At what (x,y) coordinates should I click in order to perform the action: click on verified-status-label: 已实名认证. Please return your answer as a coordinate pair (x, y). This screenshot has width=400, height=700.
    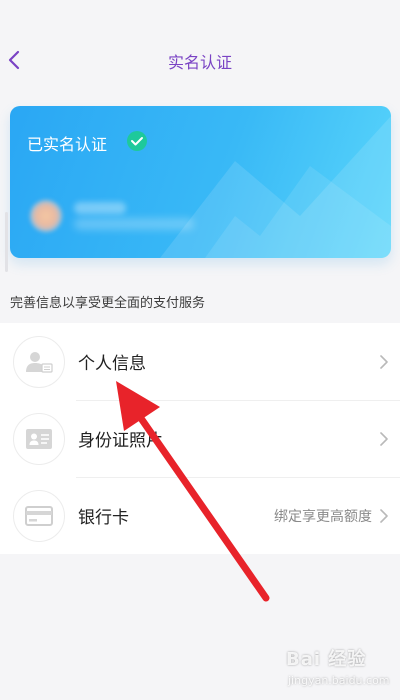
    Looking at the image, I should click on (67, 144).